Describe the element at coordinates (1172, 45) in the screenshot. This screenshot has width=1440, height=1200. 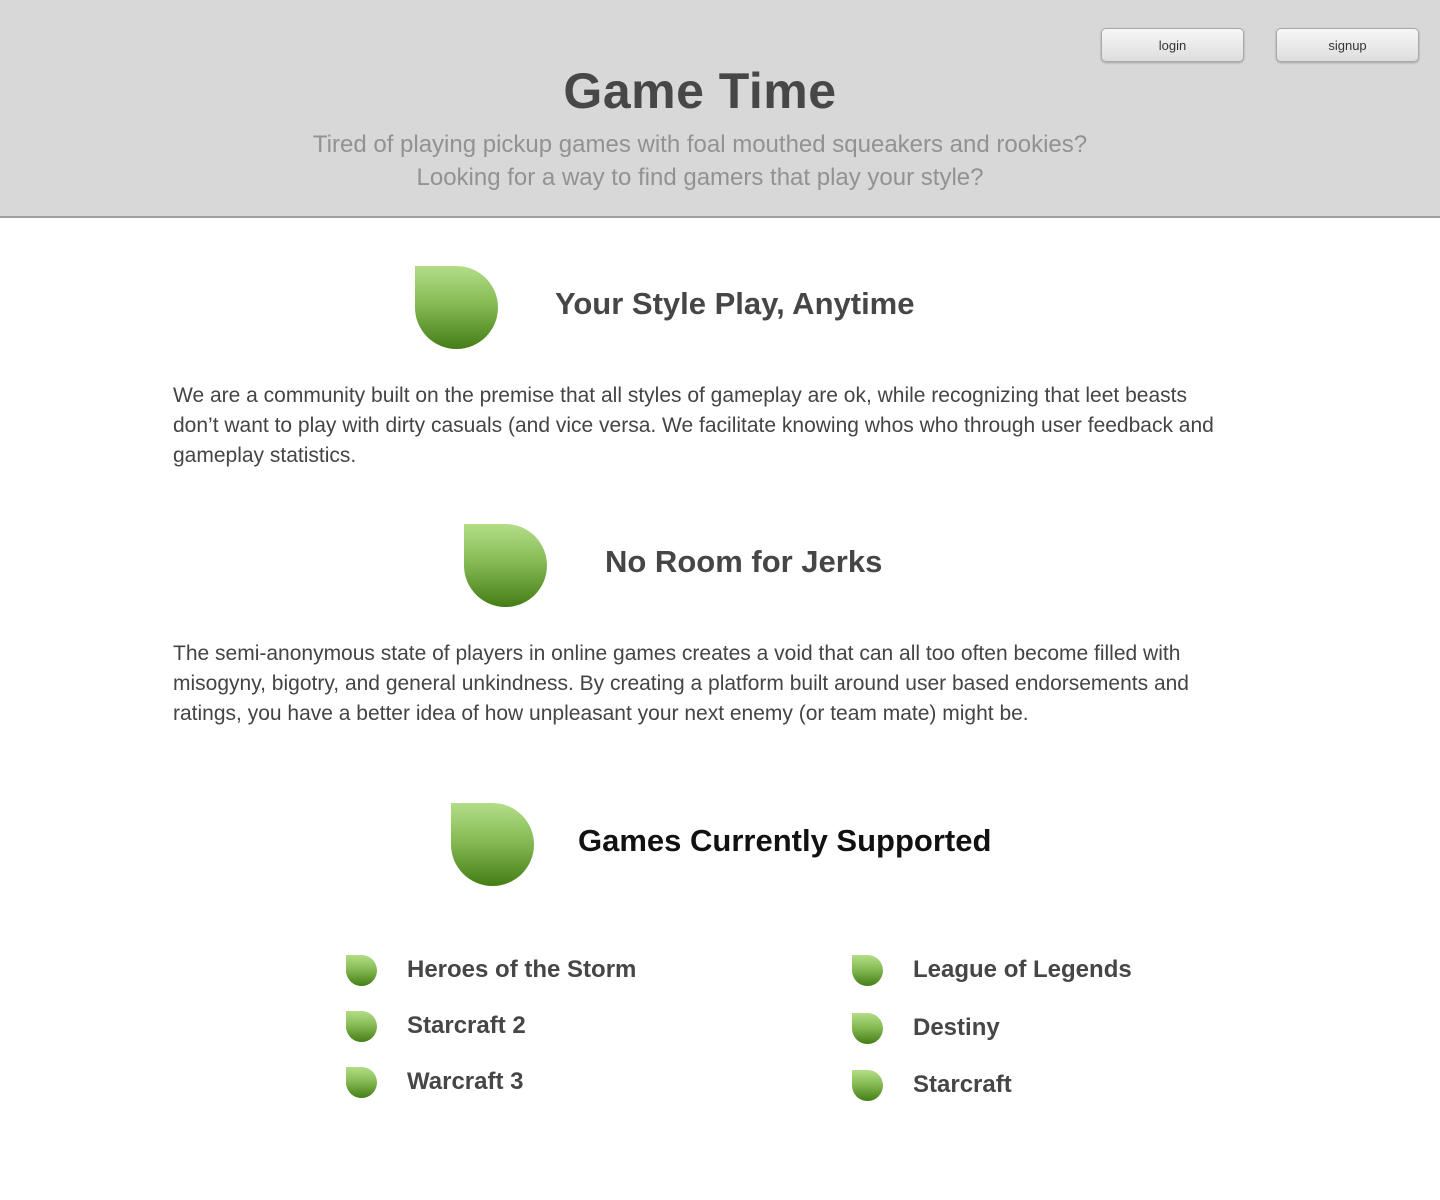
I see `login-button: login` at that location.